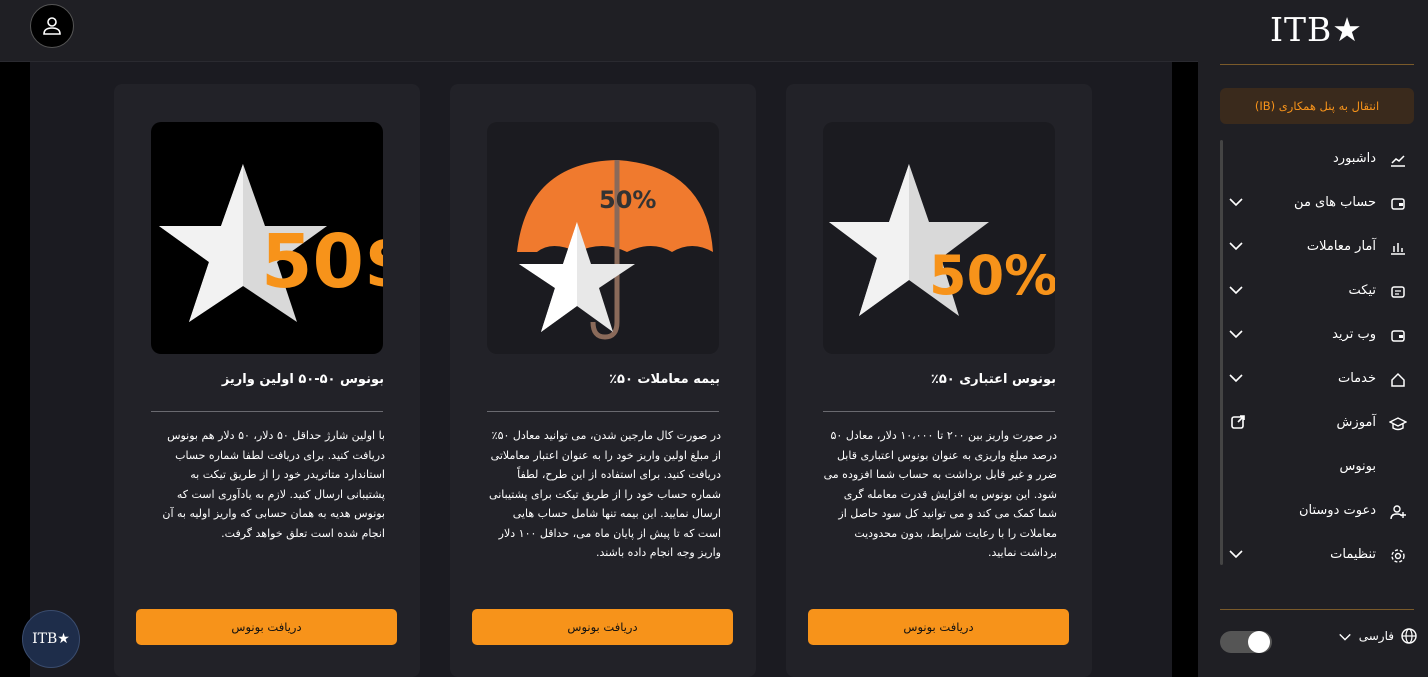 This screenshot has height=677, width=1428. Describe the element at coordinates (302, 379) in the screenshot. I see `card-title: بونوس ۵۰-۵۰ اولین واریز` at that location.